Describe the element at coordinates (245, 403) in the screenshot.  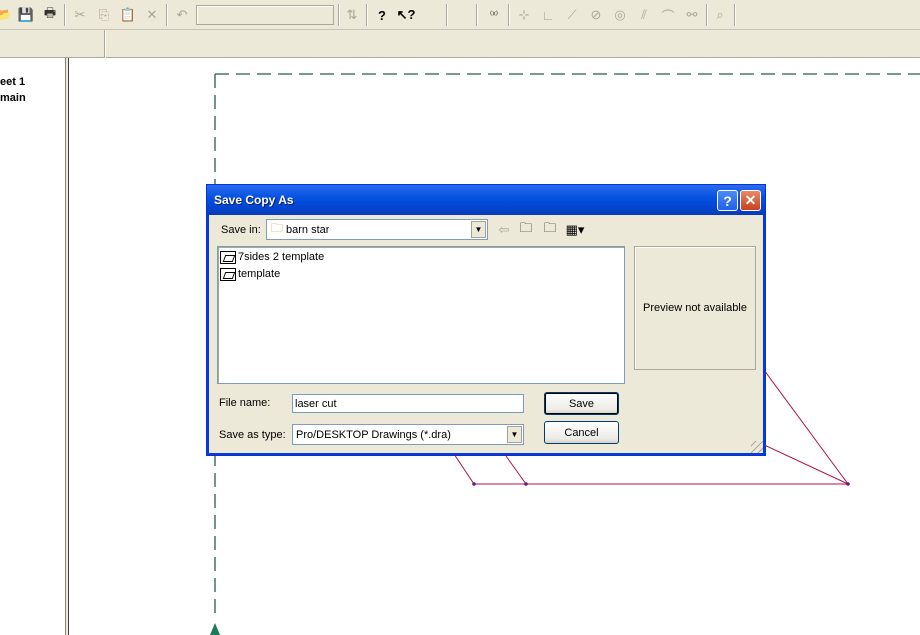
I see `file-name-label: File name:` at that location.